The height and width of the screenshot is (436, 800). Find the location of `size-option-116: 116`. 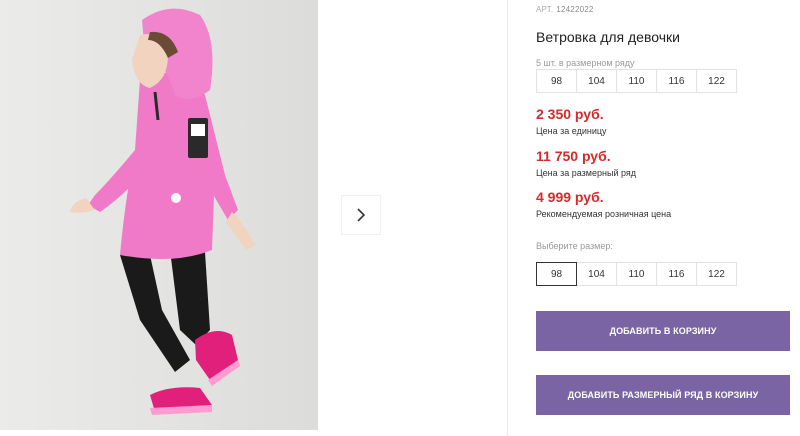

size-option-116: 116 is located at coordinates (676, 274).